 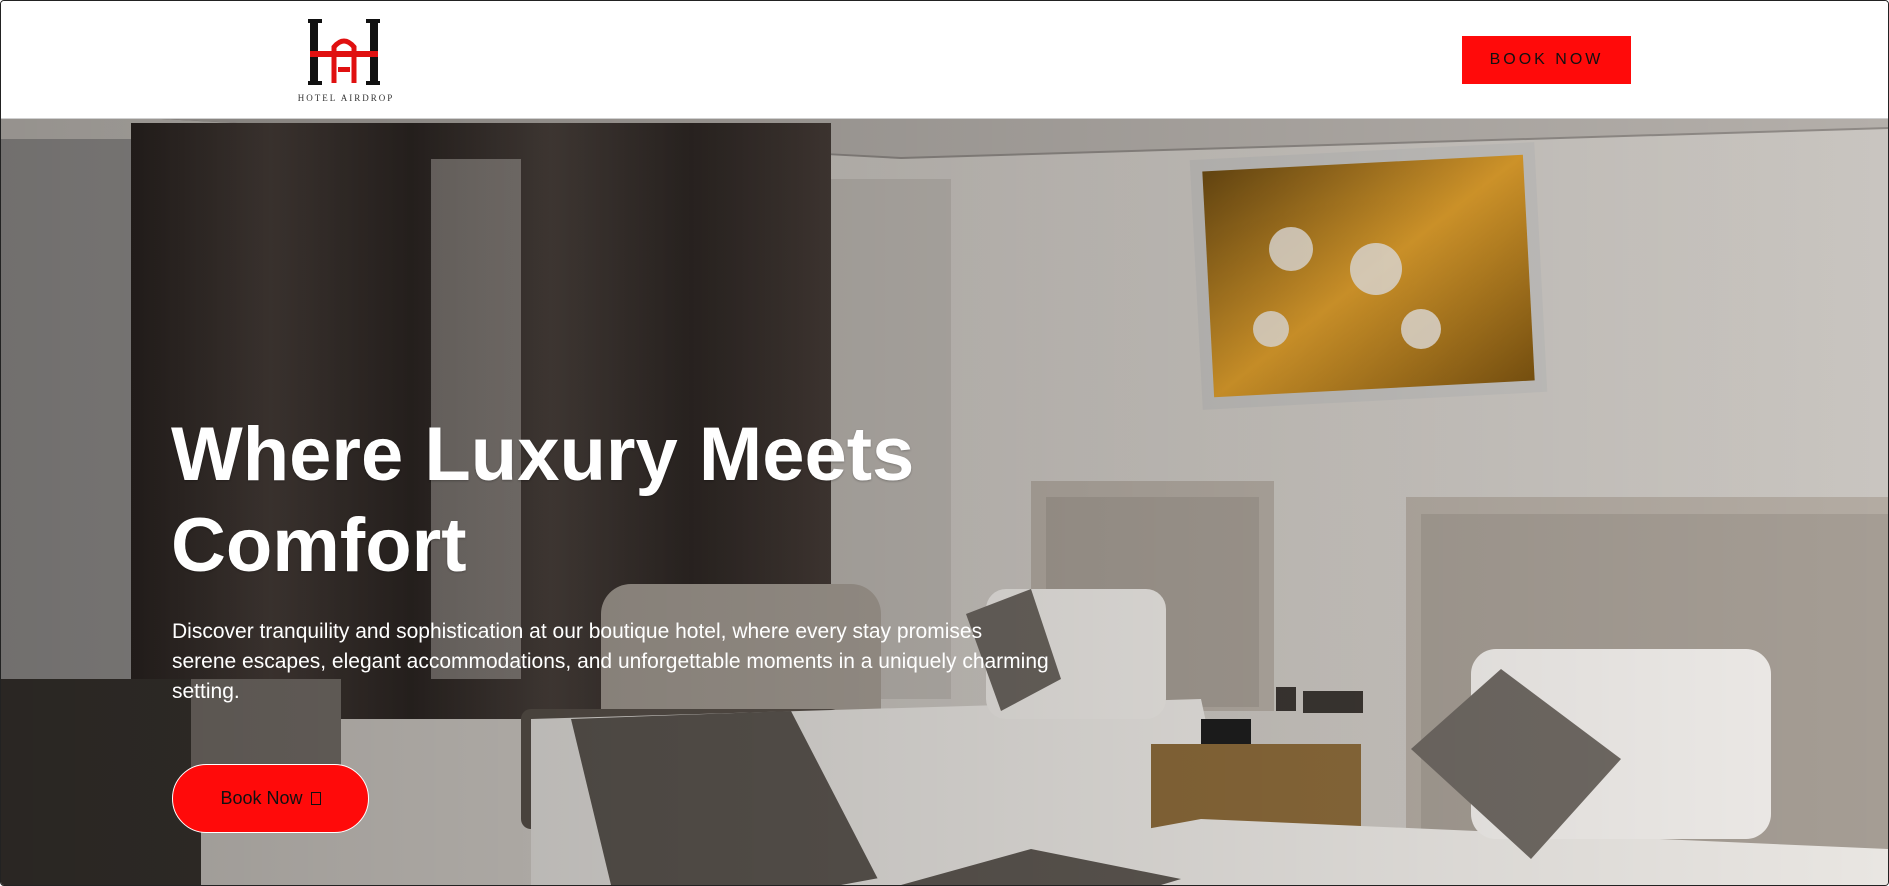 I want to click on hero-title: Where Luxury Meets Comfort, so click(x=543, y=500).